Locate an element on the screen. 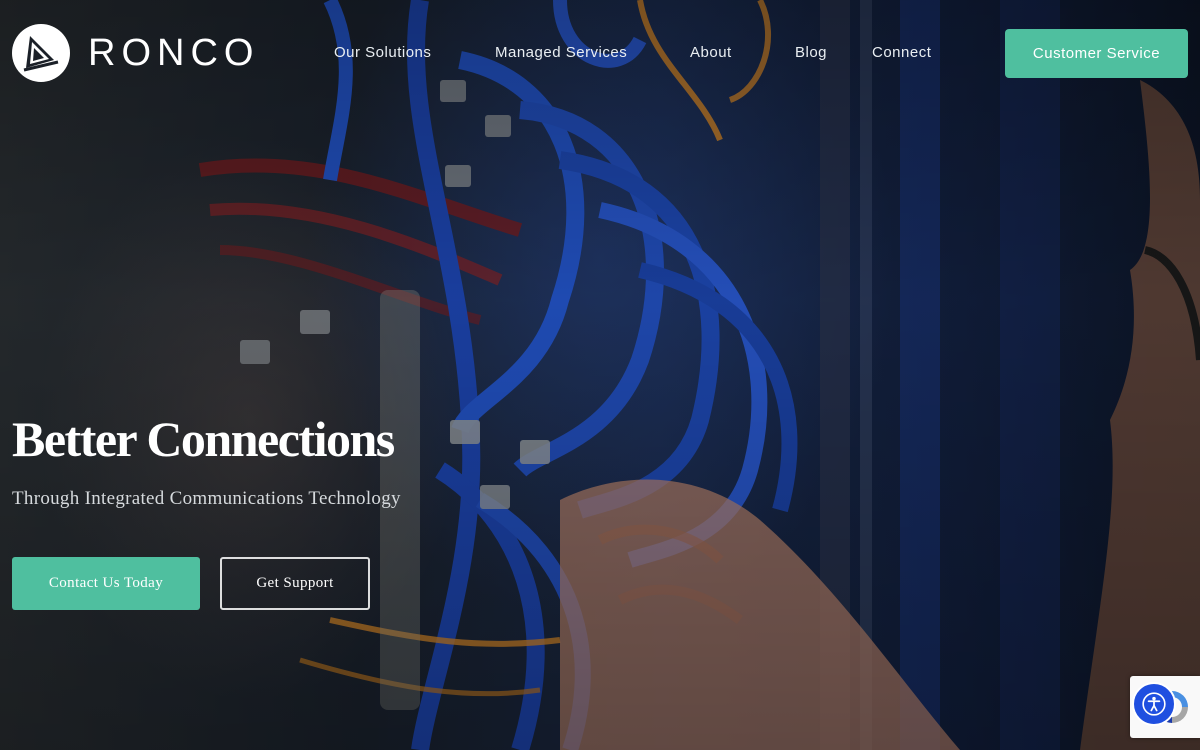 The image size is (1200, 750). get-support-button: Get Support is located at coordinates (295, 583).